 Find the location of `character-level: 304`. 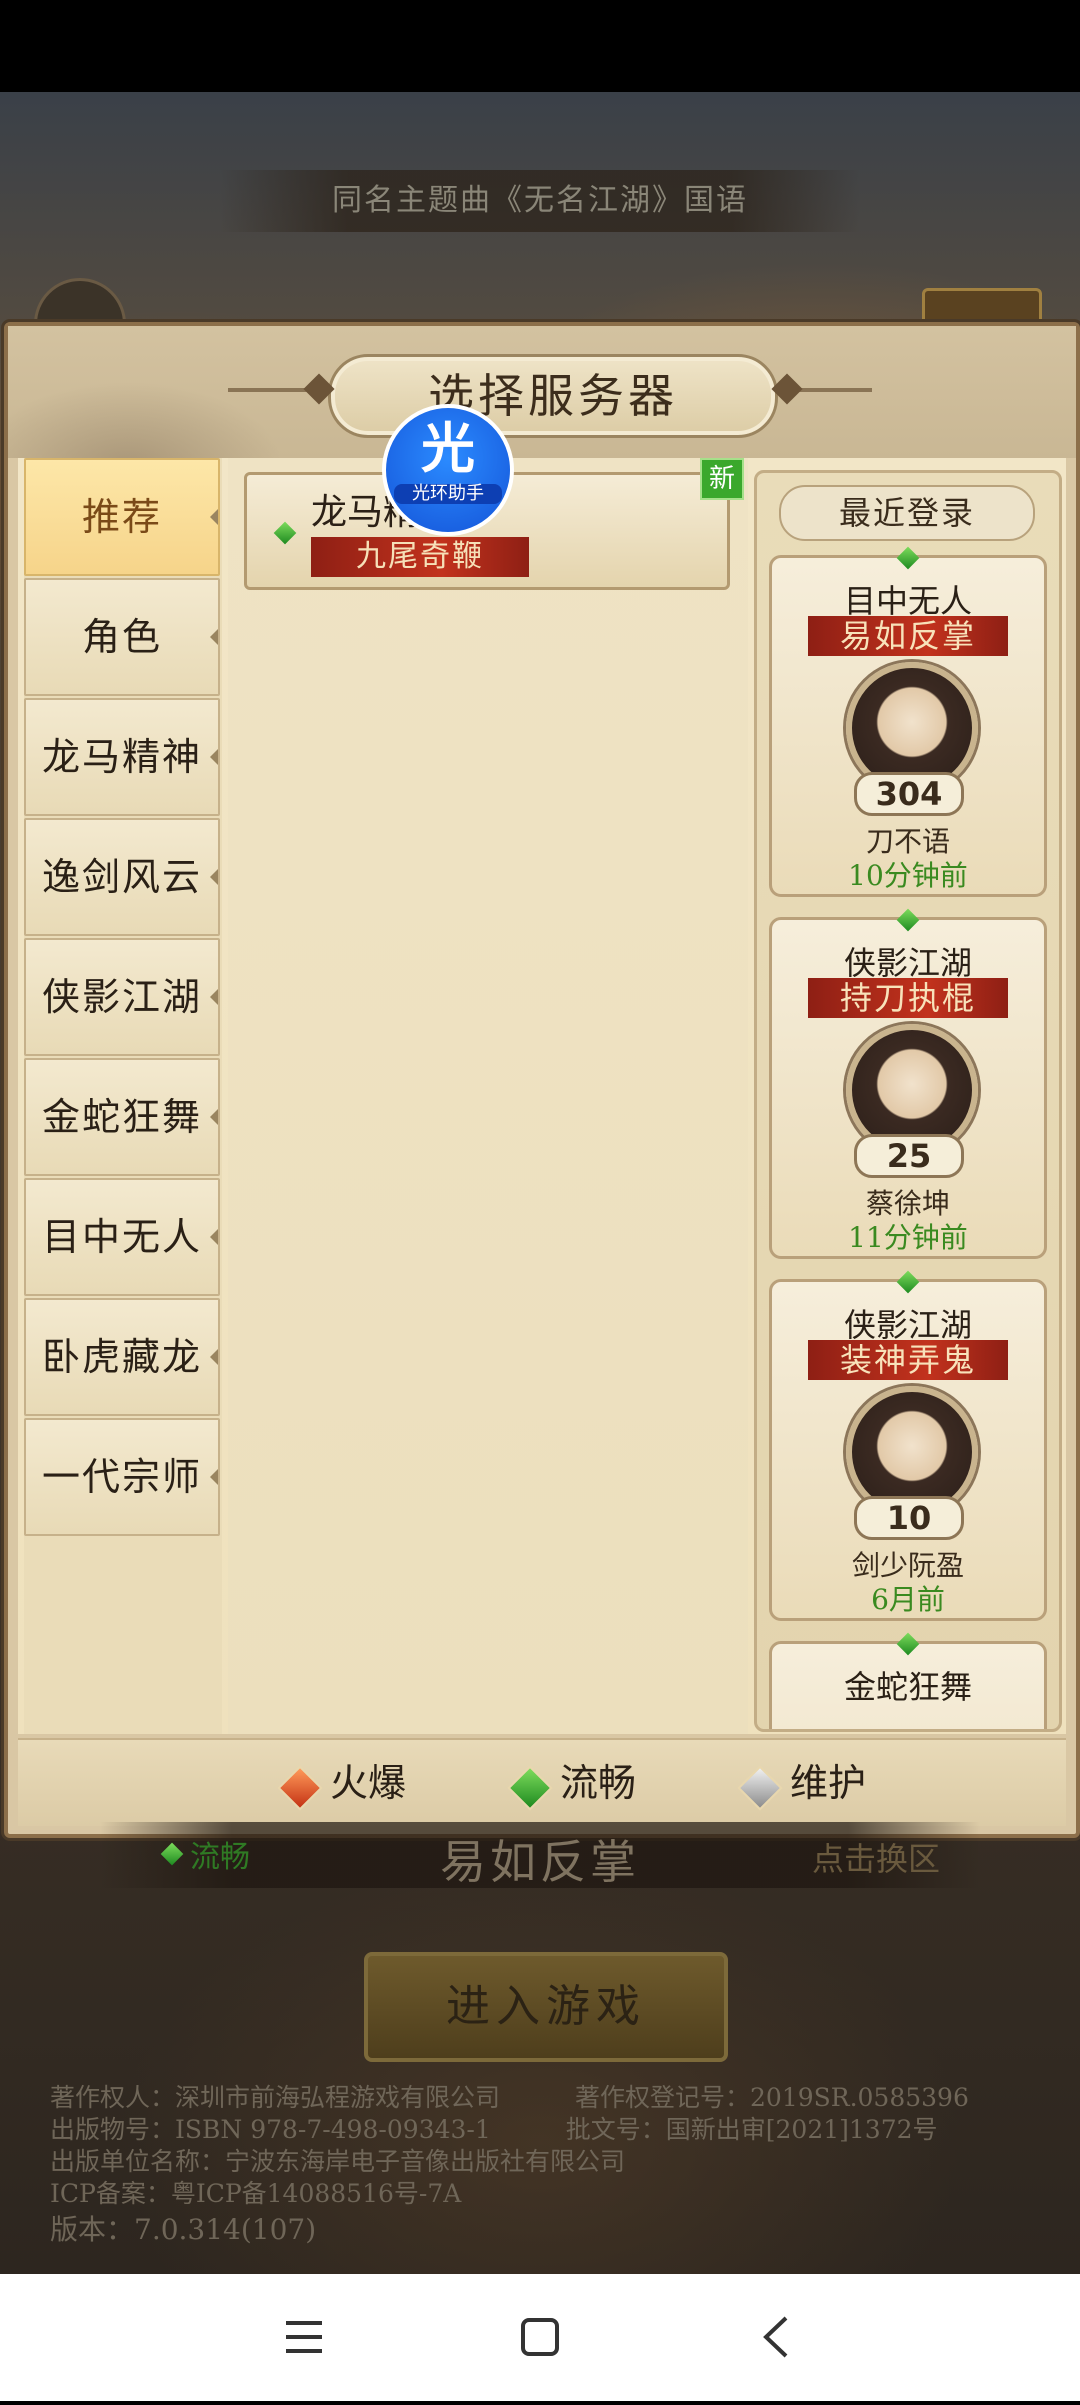

character-level: 304 is located at coordinates (909, 794).